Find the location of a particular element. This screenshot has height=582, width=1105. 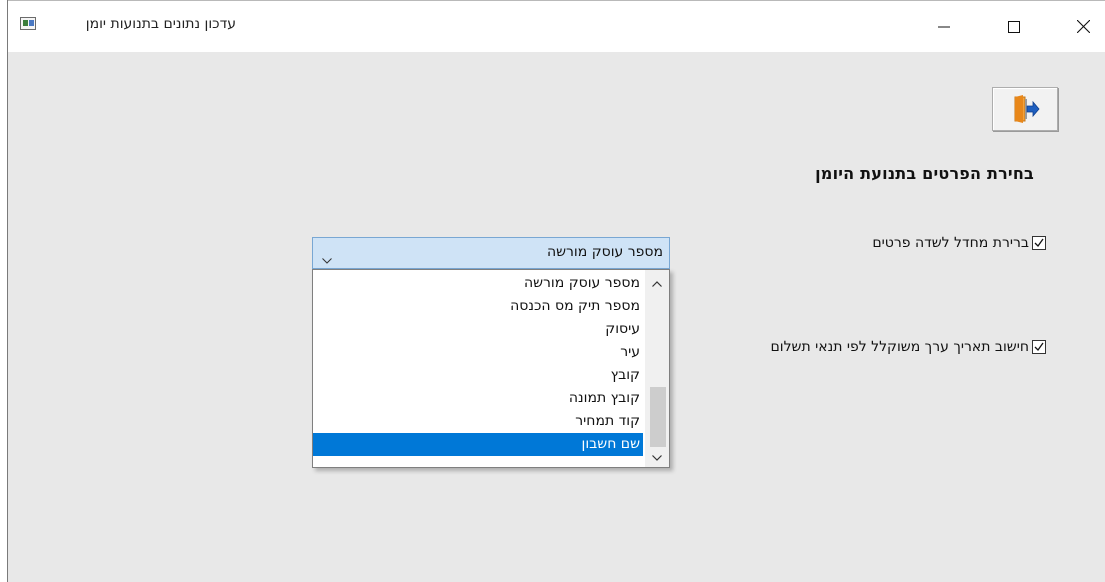

maximize-button is located at coordinates (1014, 26).